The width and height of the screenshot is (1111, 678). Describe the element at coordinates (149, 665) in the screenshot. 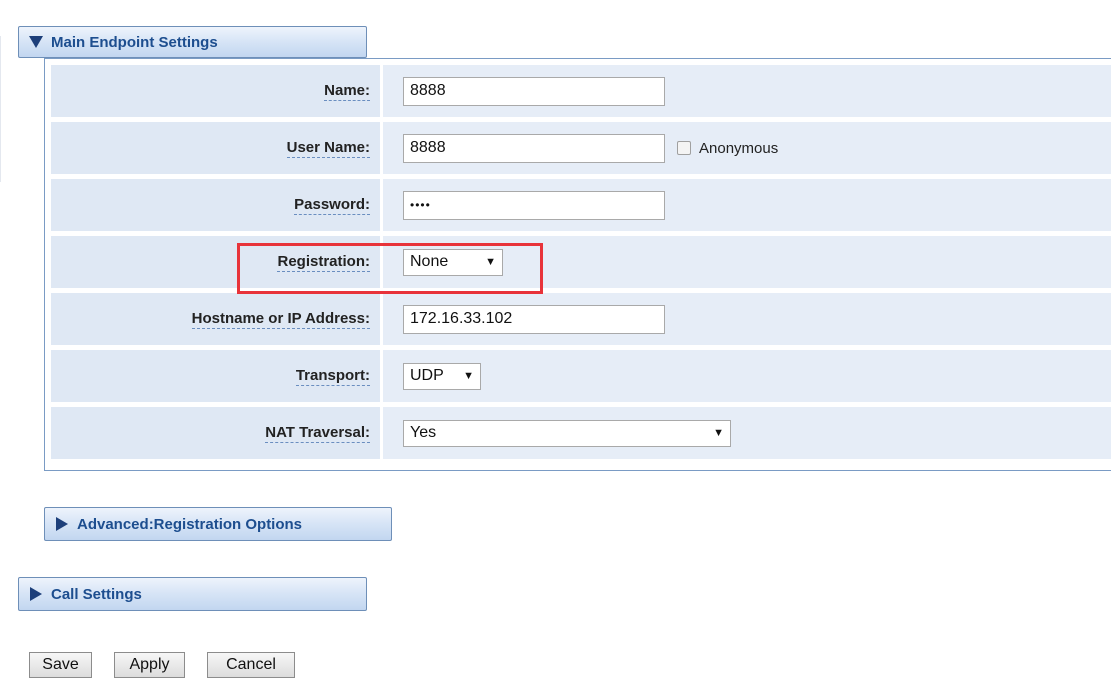

I see `apply-button: Apply` at that location.